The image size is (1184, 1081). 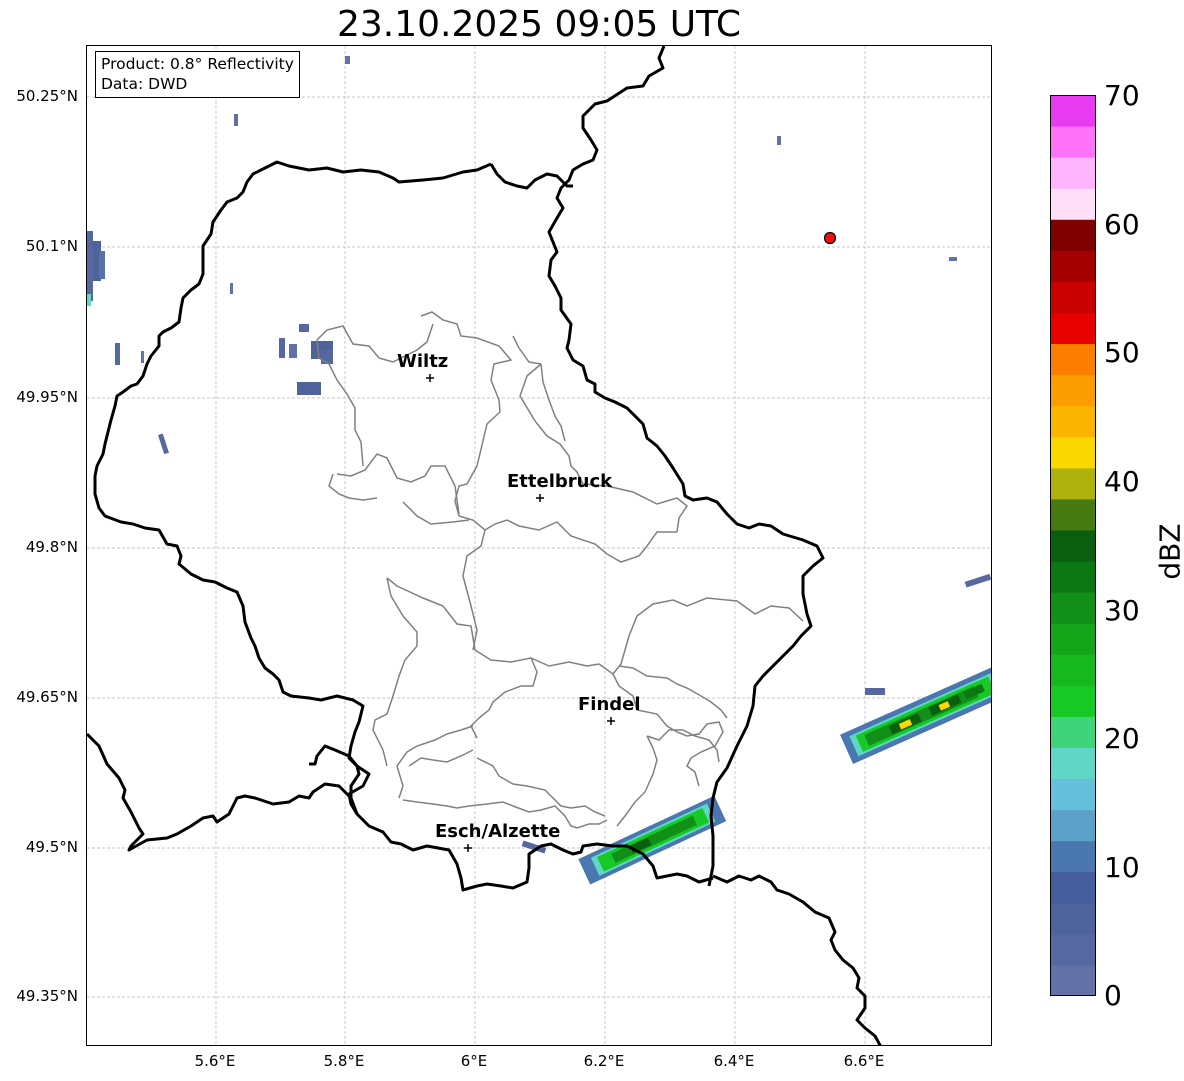 I want to click on lon-tick: 5.8°E, so click(x=344, y=1061).